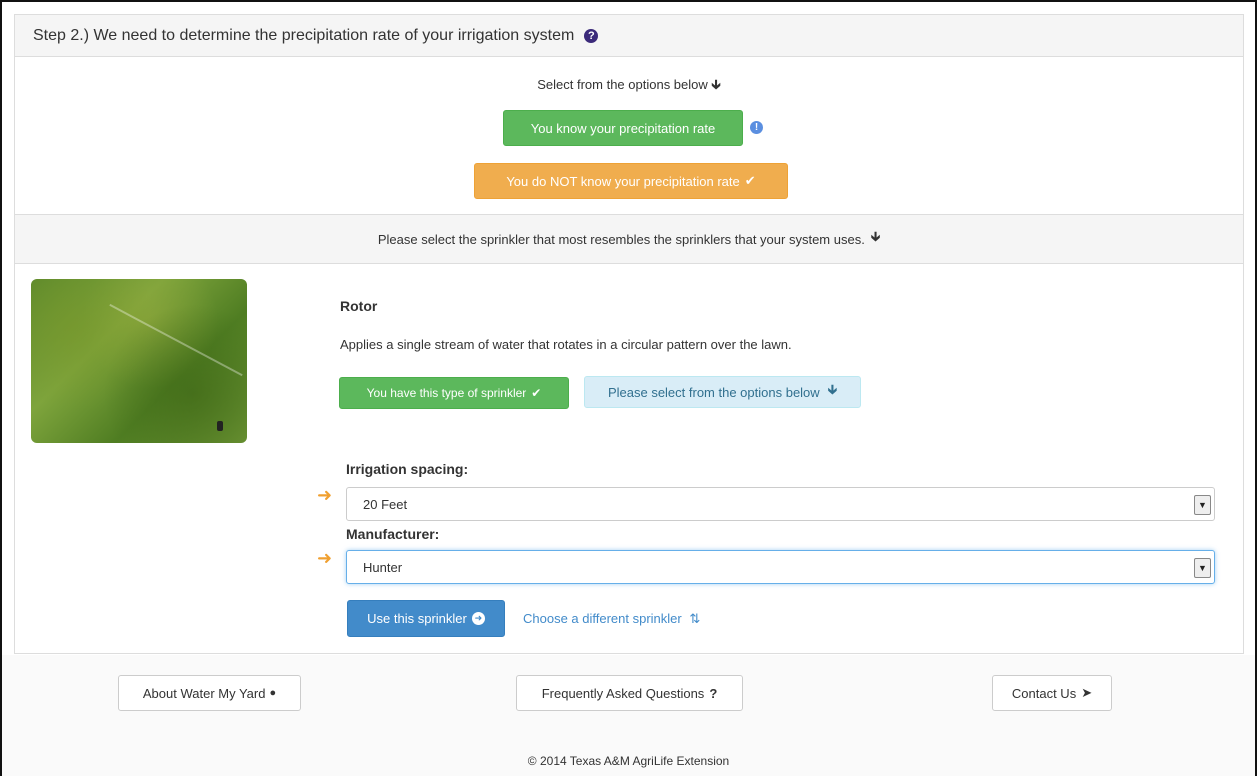 This screenshot has height=776, width=1257. Describe the element at coordinates (139, 361) in the screenshot. I see `rotor-sprinkler-image` at that location.